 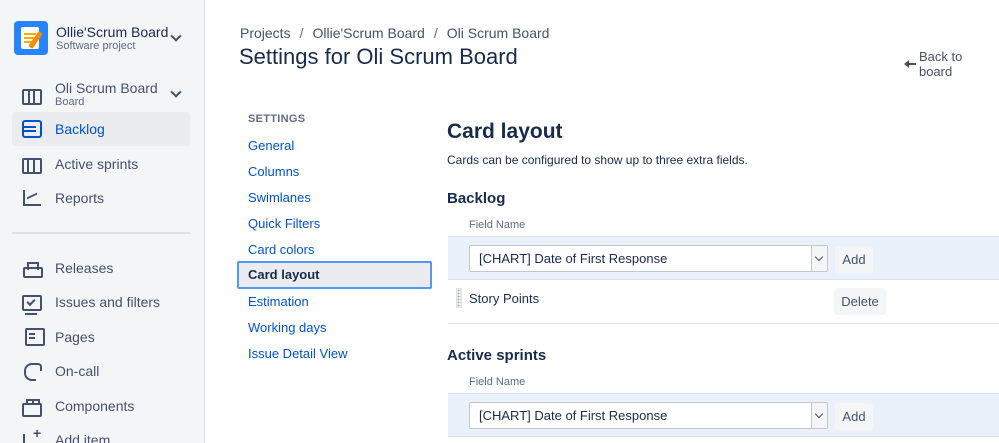 I want to click on project-switcher: Ollie'Scrum Board Software project, so click(x=104, y=38).